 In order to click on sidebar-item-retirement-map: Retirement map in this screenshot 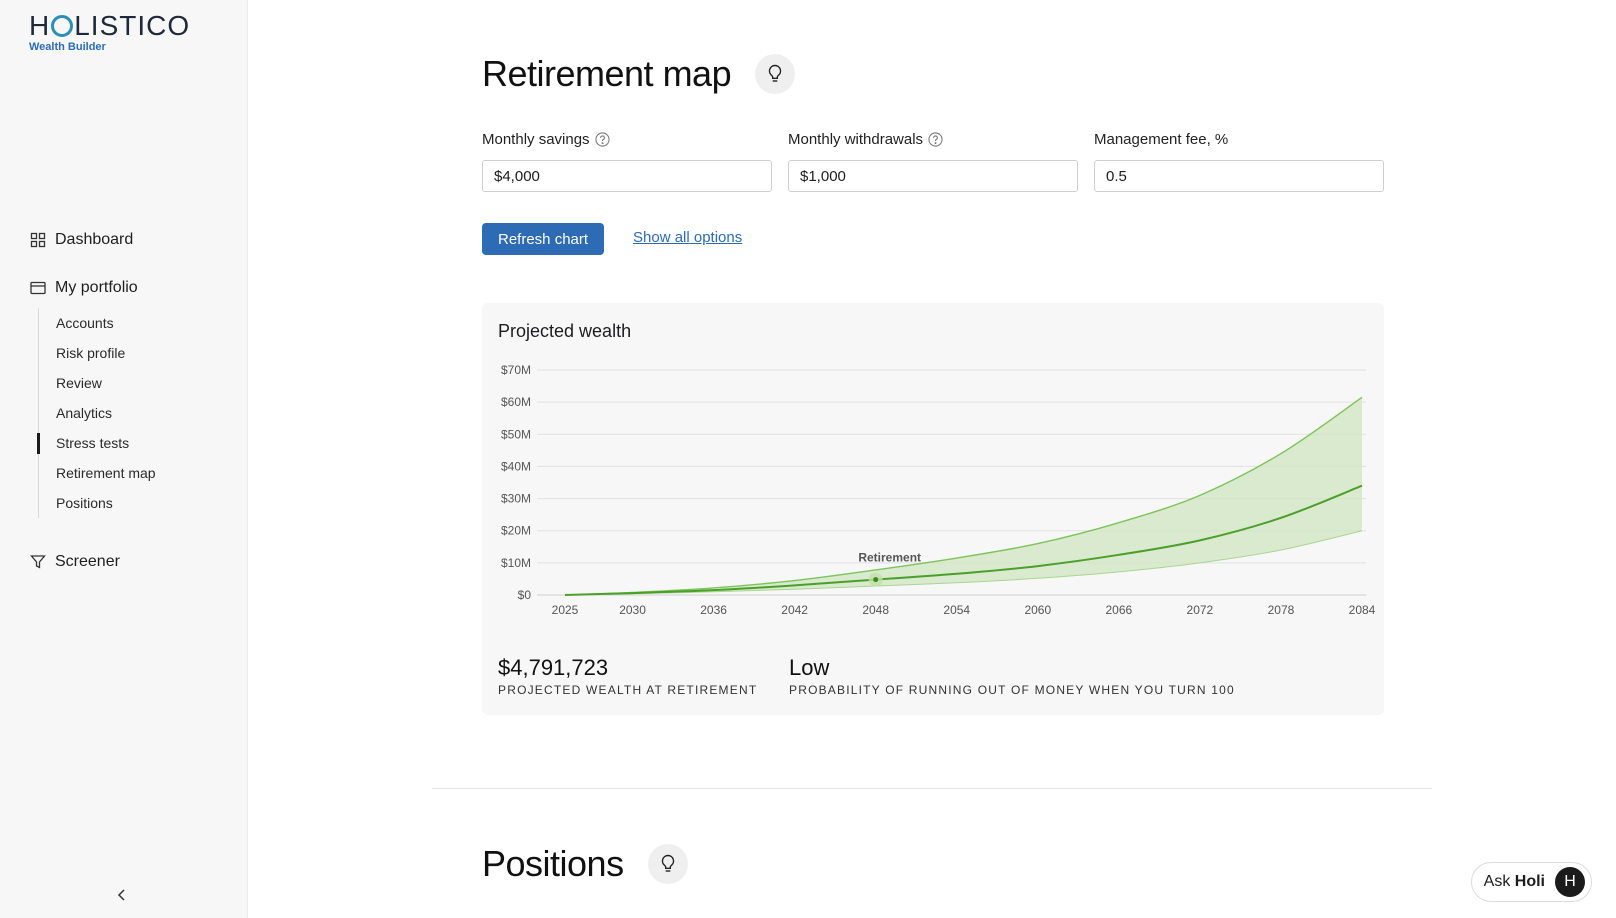, I will do `click(97, 473)`.